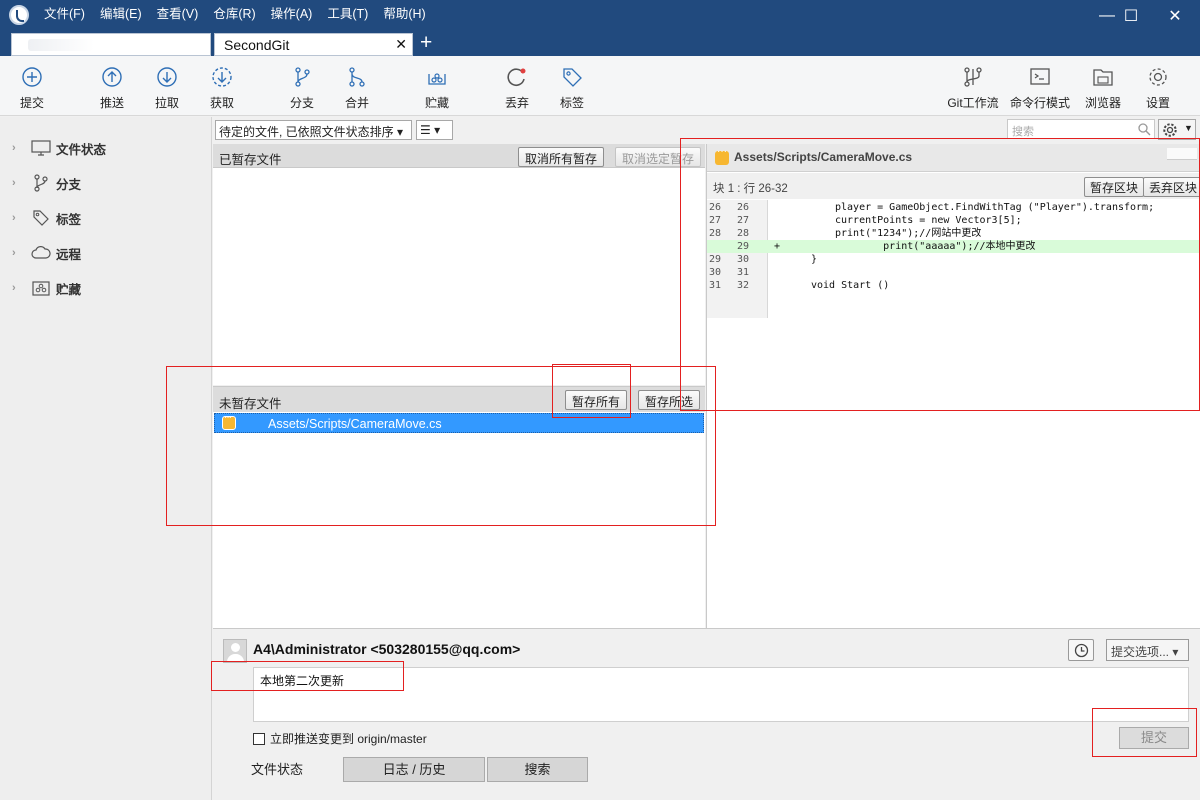 The height and width of the screenshot is (800, 1200). What do you see at coordinates (1023, 132) in the screenshot?
I see `search-placeholder: 搜索` at bounding box center [1023, 132].